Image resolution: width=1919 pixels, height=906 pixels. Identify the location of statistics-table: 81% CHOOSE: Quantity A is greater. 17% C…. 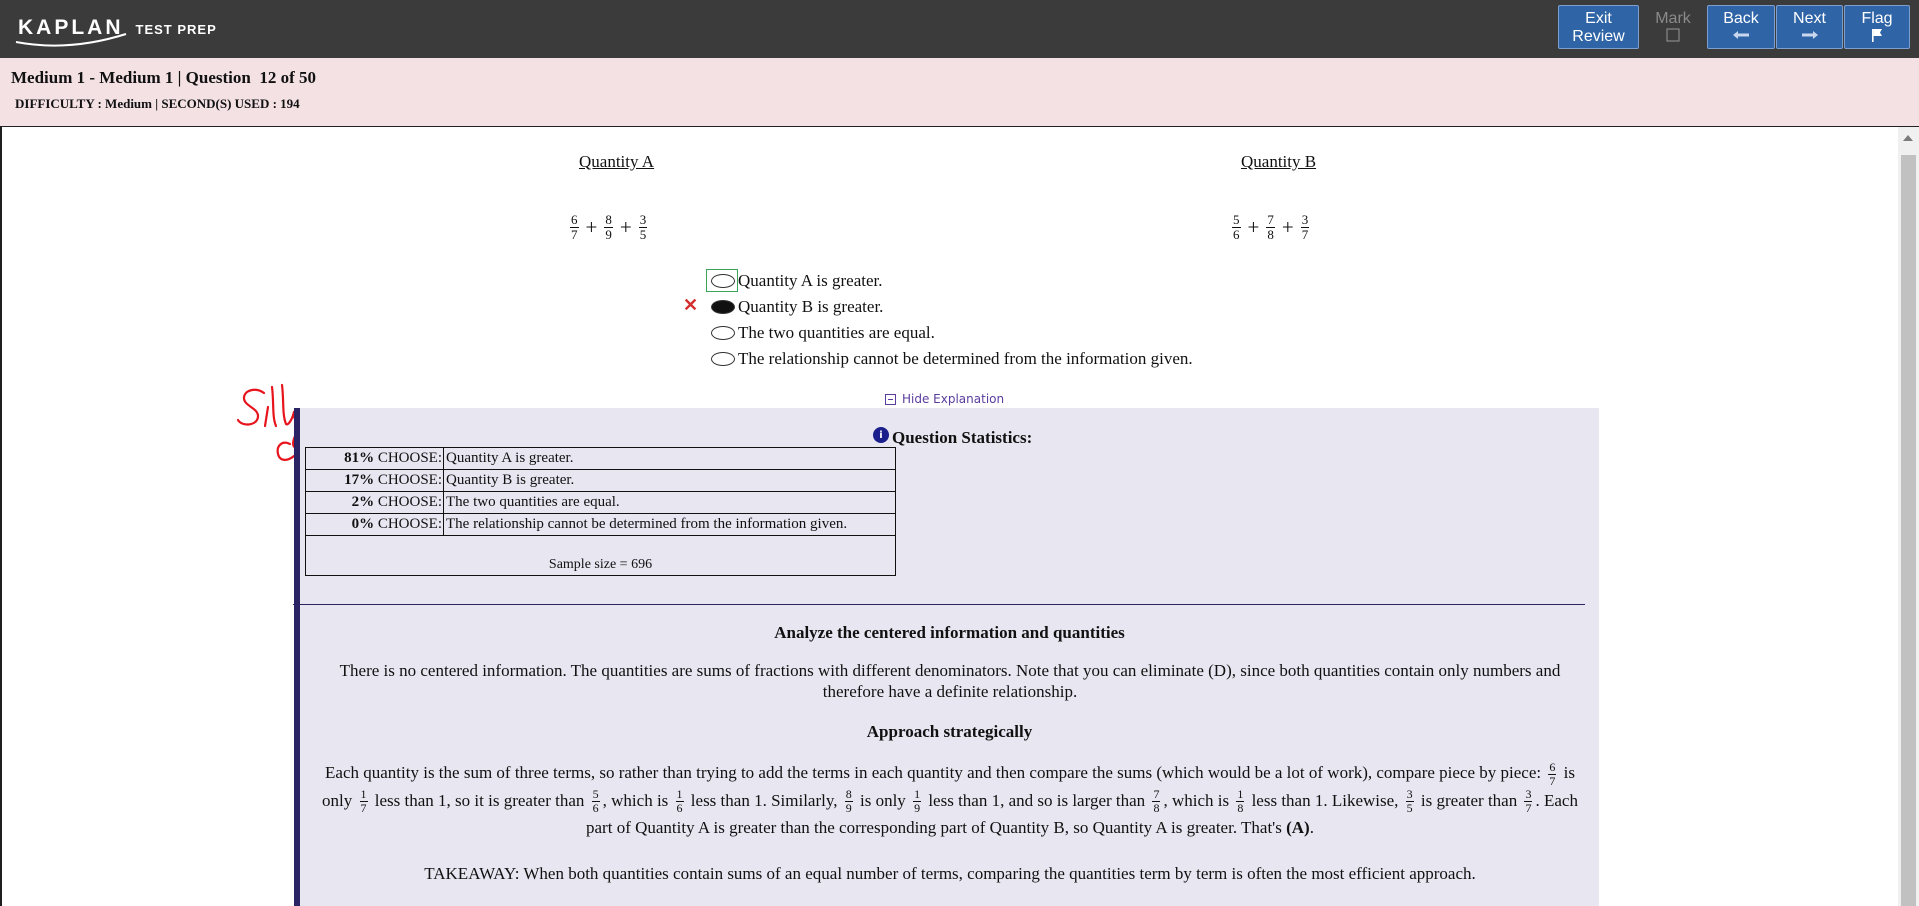
(600, 511).